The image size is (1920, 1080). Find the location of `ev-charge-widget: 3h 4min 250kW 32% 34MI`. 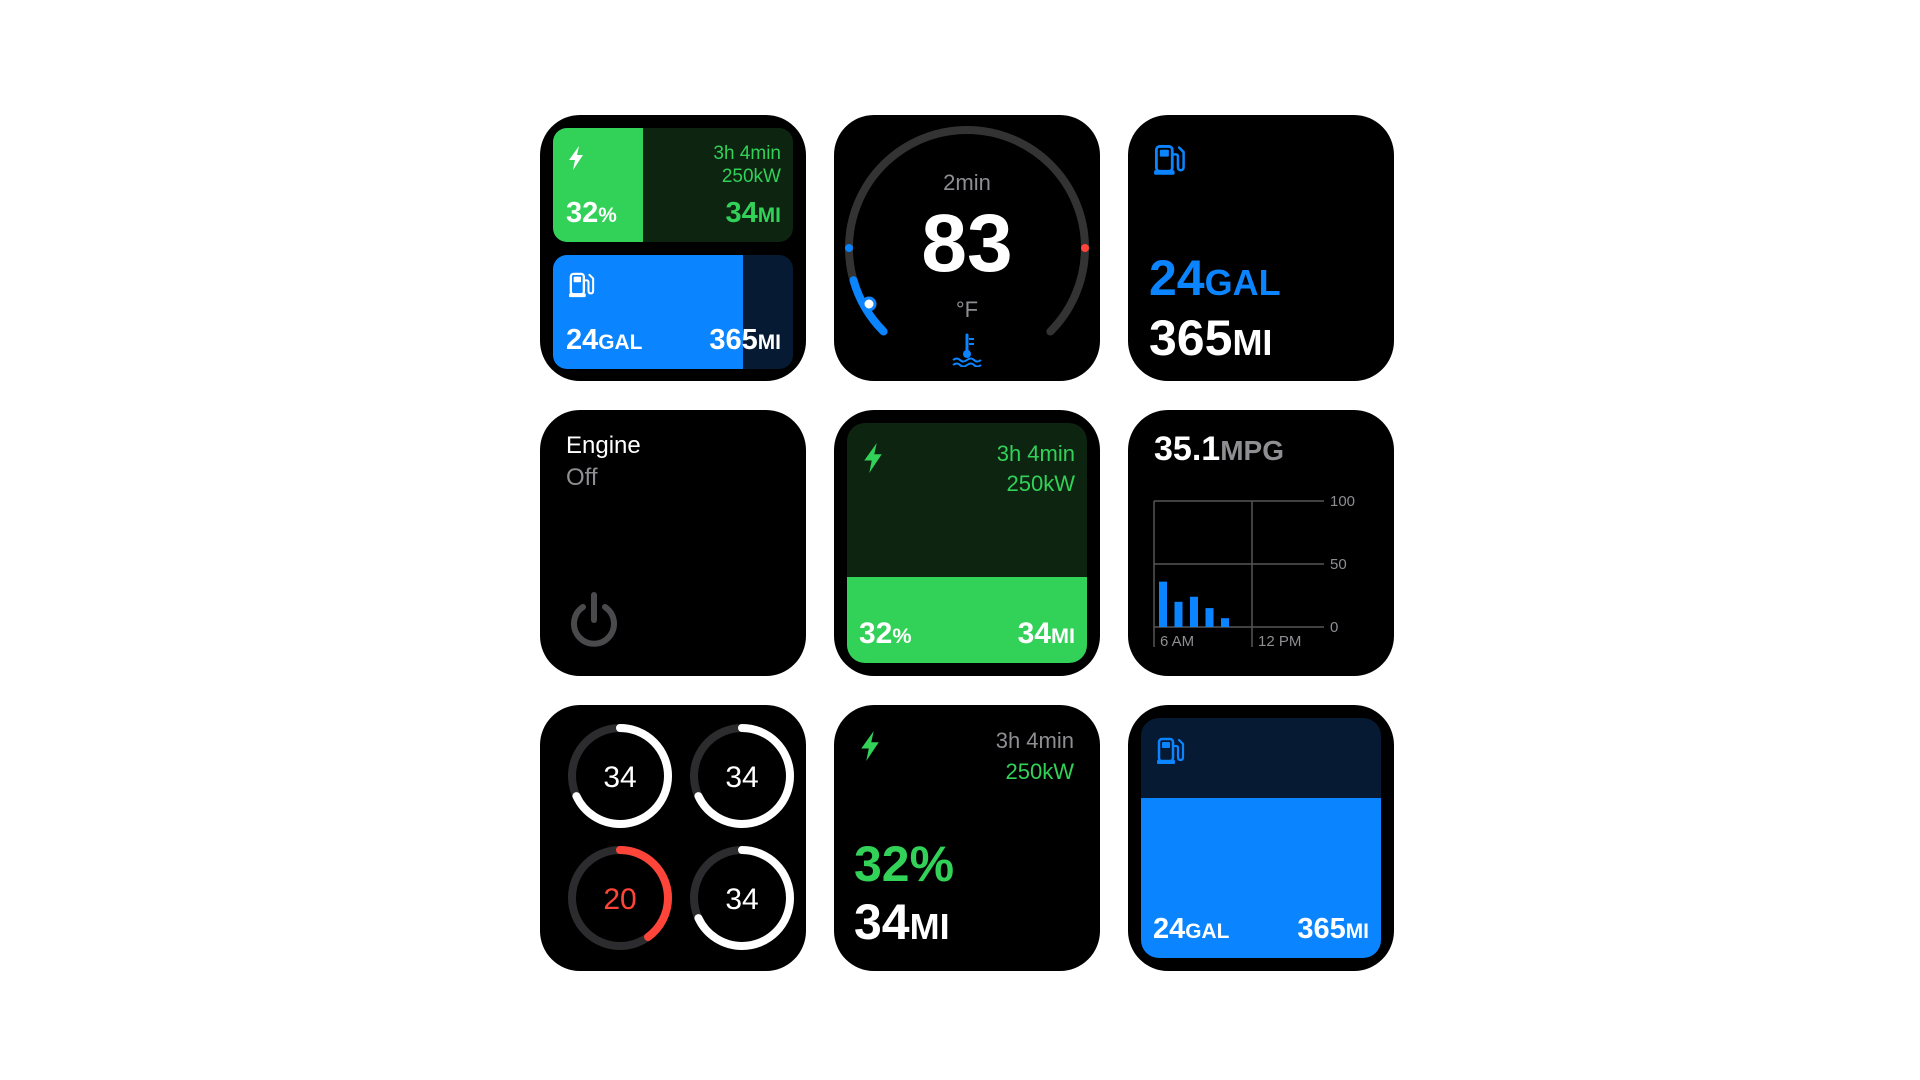

ev-charge-widget: 3h 4min 250kW 32% 34MI is located at coordinates (967, 543).